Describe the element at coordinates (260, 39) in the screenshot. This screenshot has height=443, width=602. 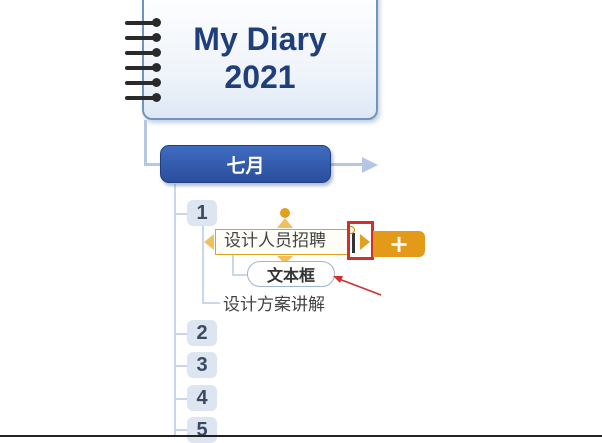
I see `root-title-line1: My Diary` at that location.